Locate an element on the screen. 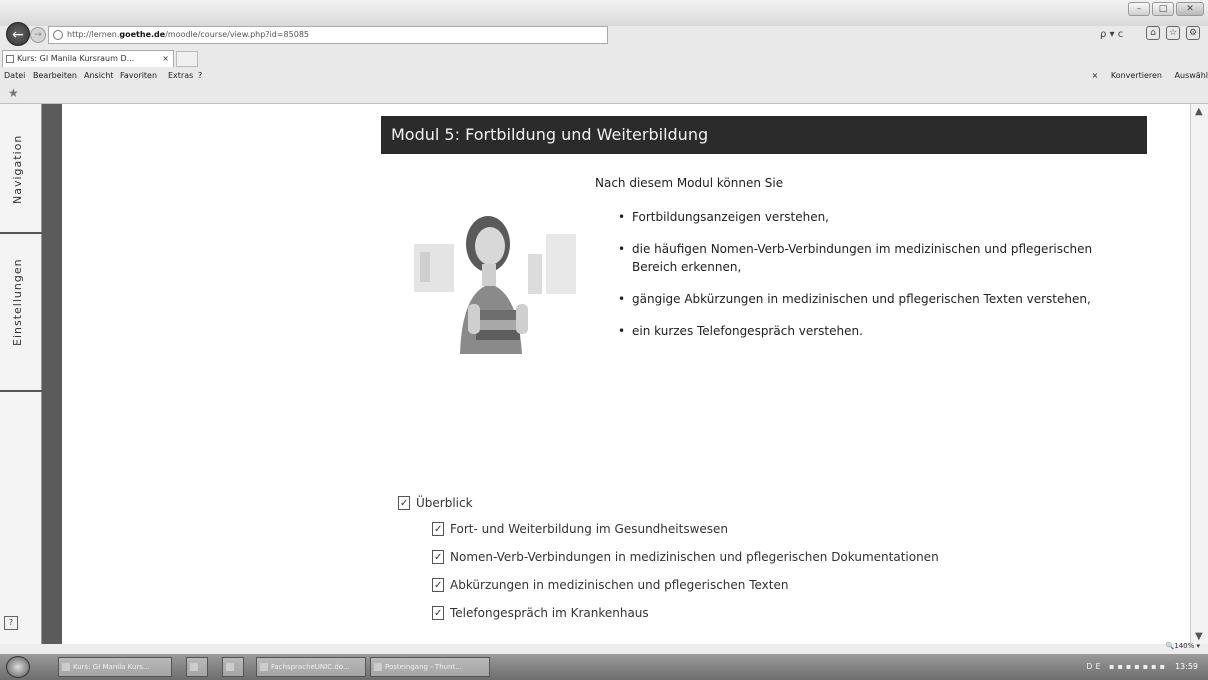 This screenshot has height=680, width=1208. menu-favoriten: Favoriten is located at coordinates (138, 76).